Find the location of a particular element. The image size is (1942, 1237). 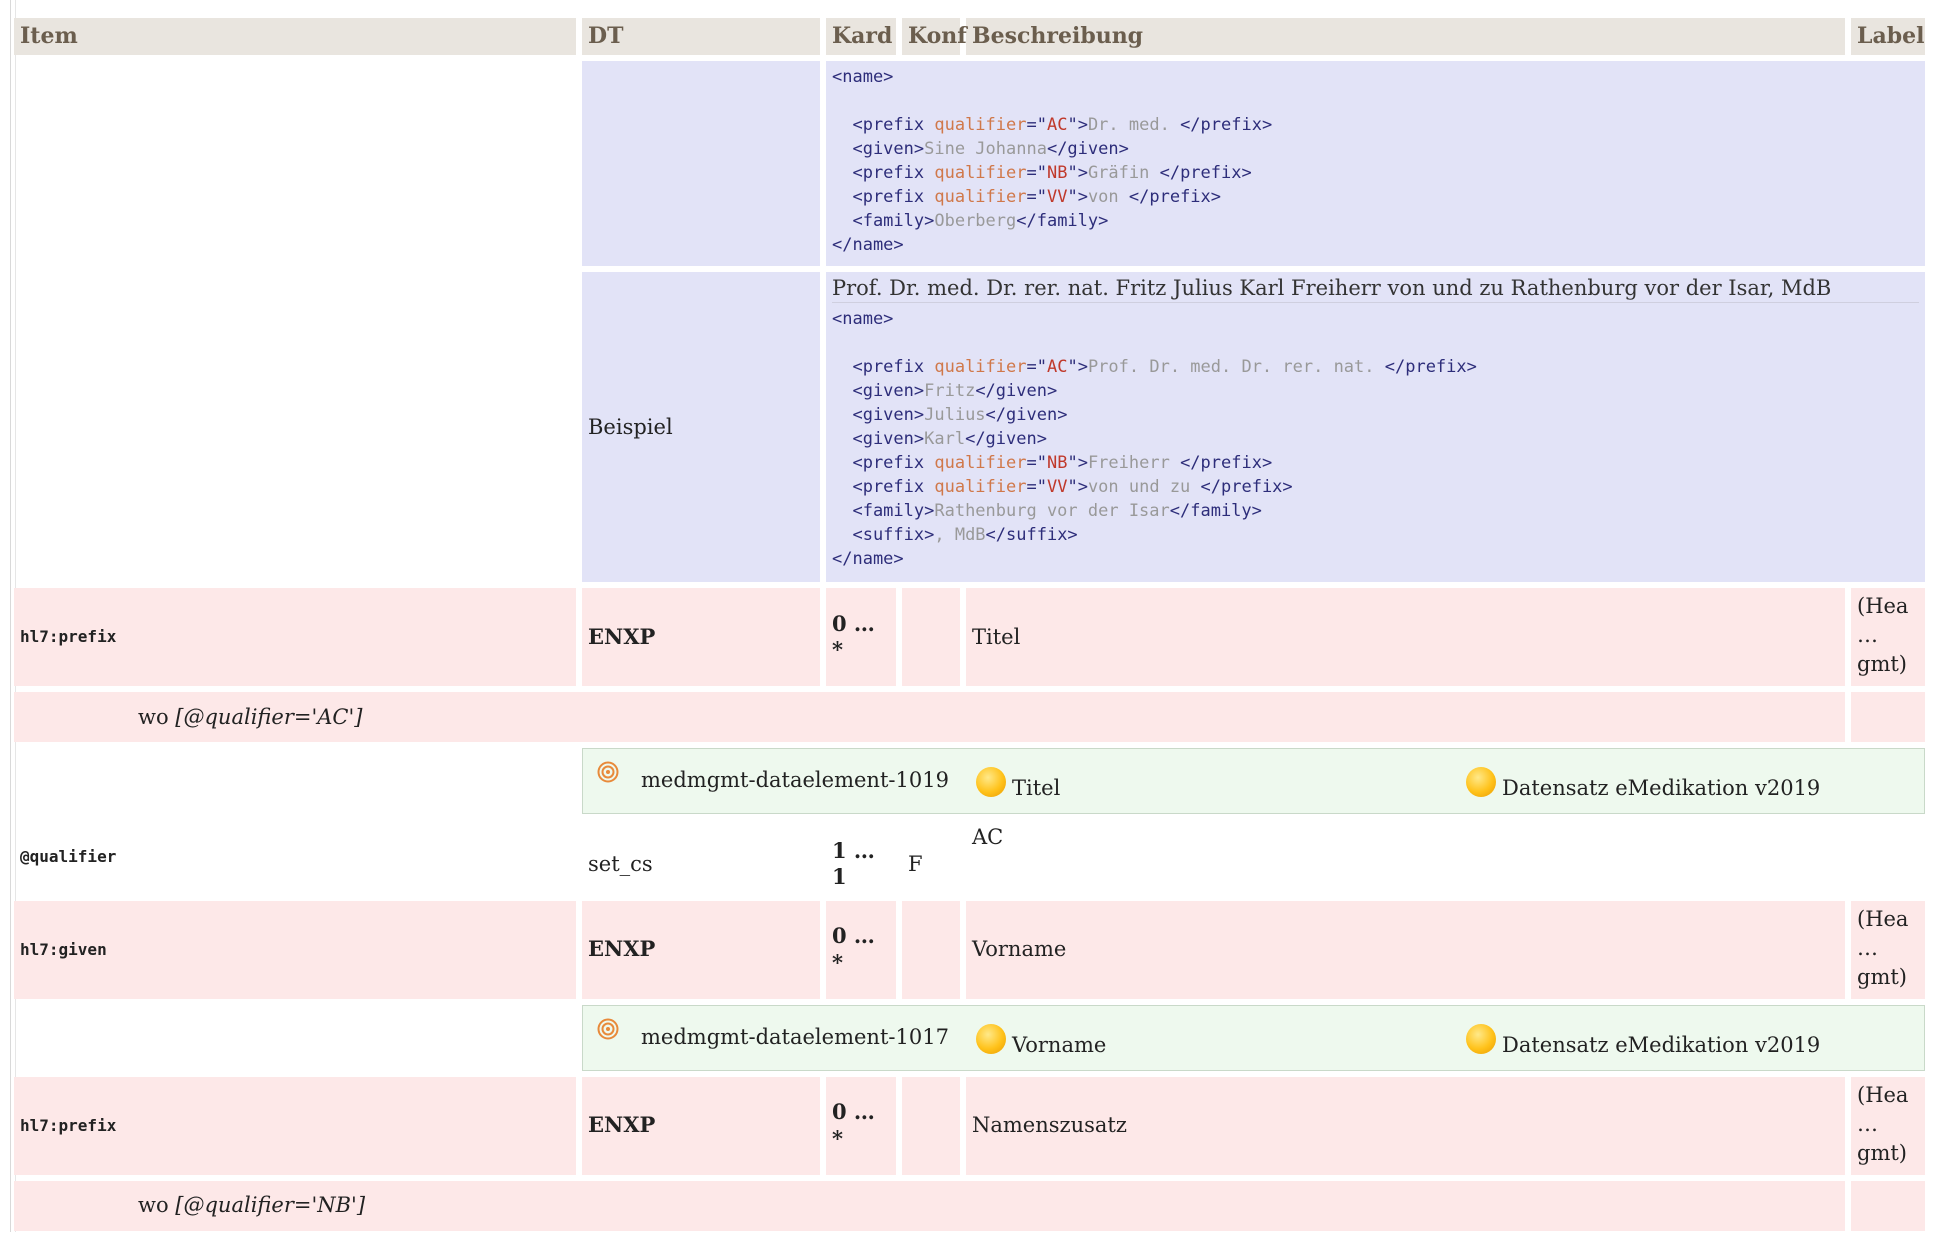

desc-value: Vorname is located at coordinates (1405, 949).